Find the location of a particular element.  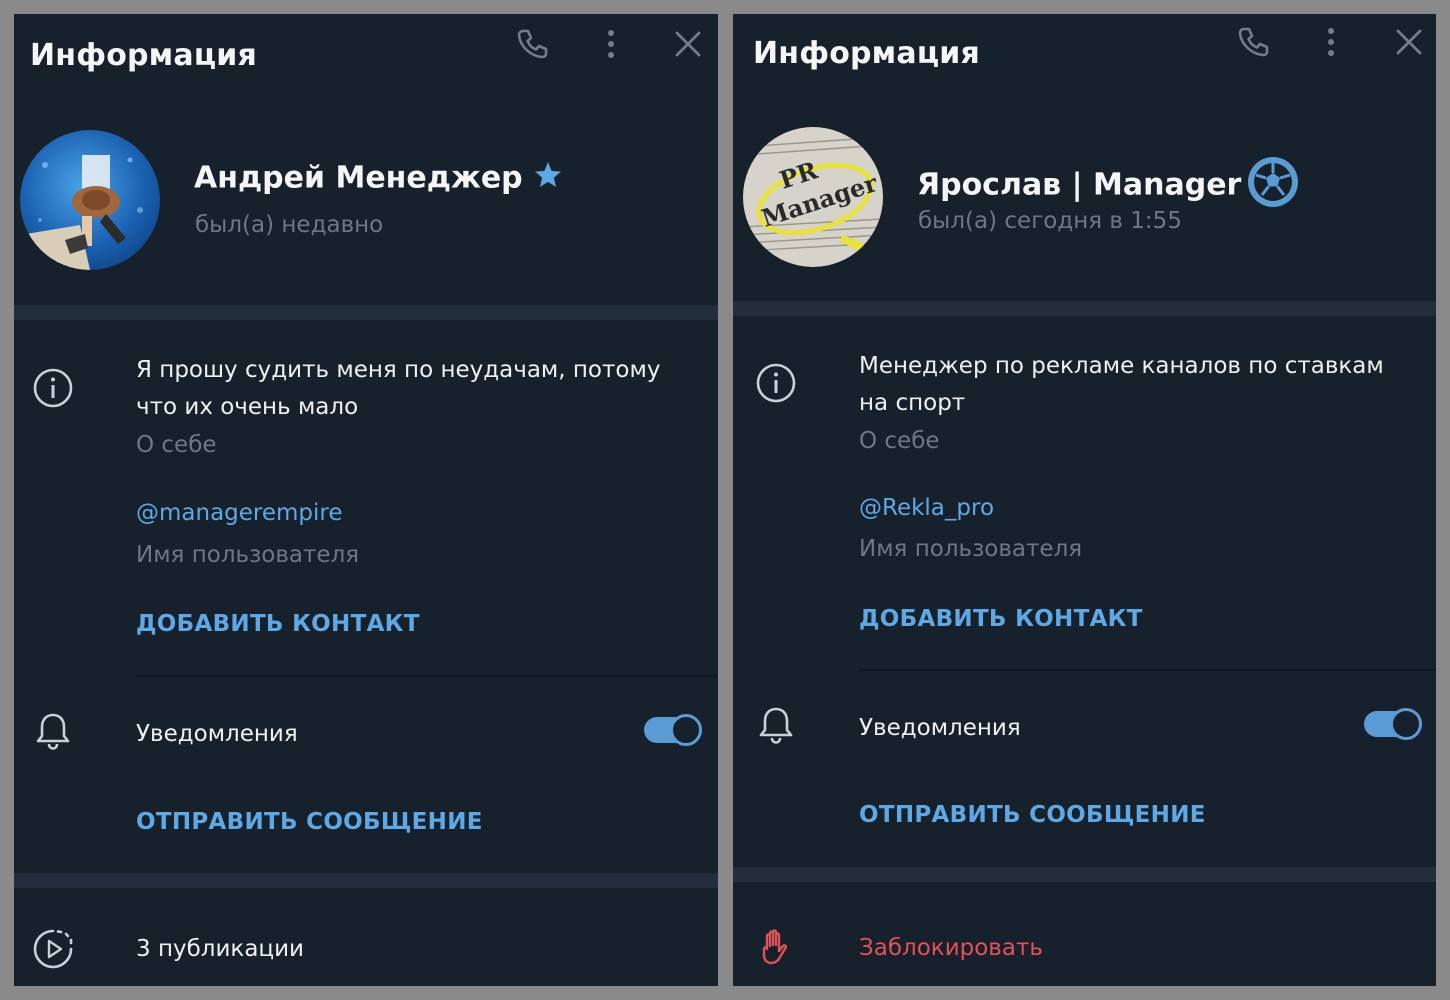

posts-count: 3 публикации is located at coordinates (416, 949).